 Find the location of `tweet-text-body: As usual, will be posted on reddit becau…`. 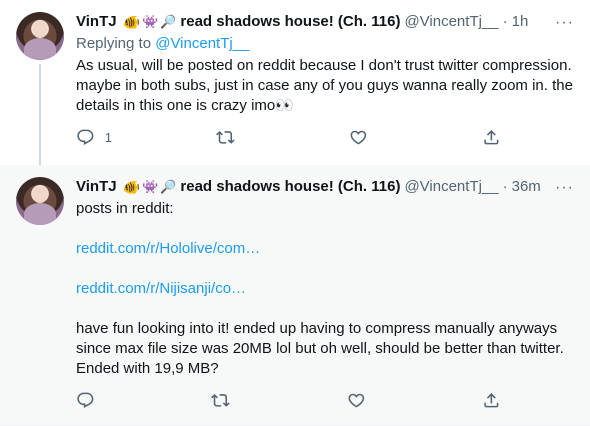

tweet-text-body: As usual, will be posted on reddit becau… is located at coordinates (324, 85).